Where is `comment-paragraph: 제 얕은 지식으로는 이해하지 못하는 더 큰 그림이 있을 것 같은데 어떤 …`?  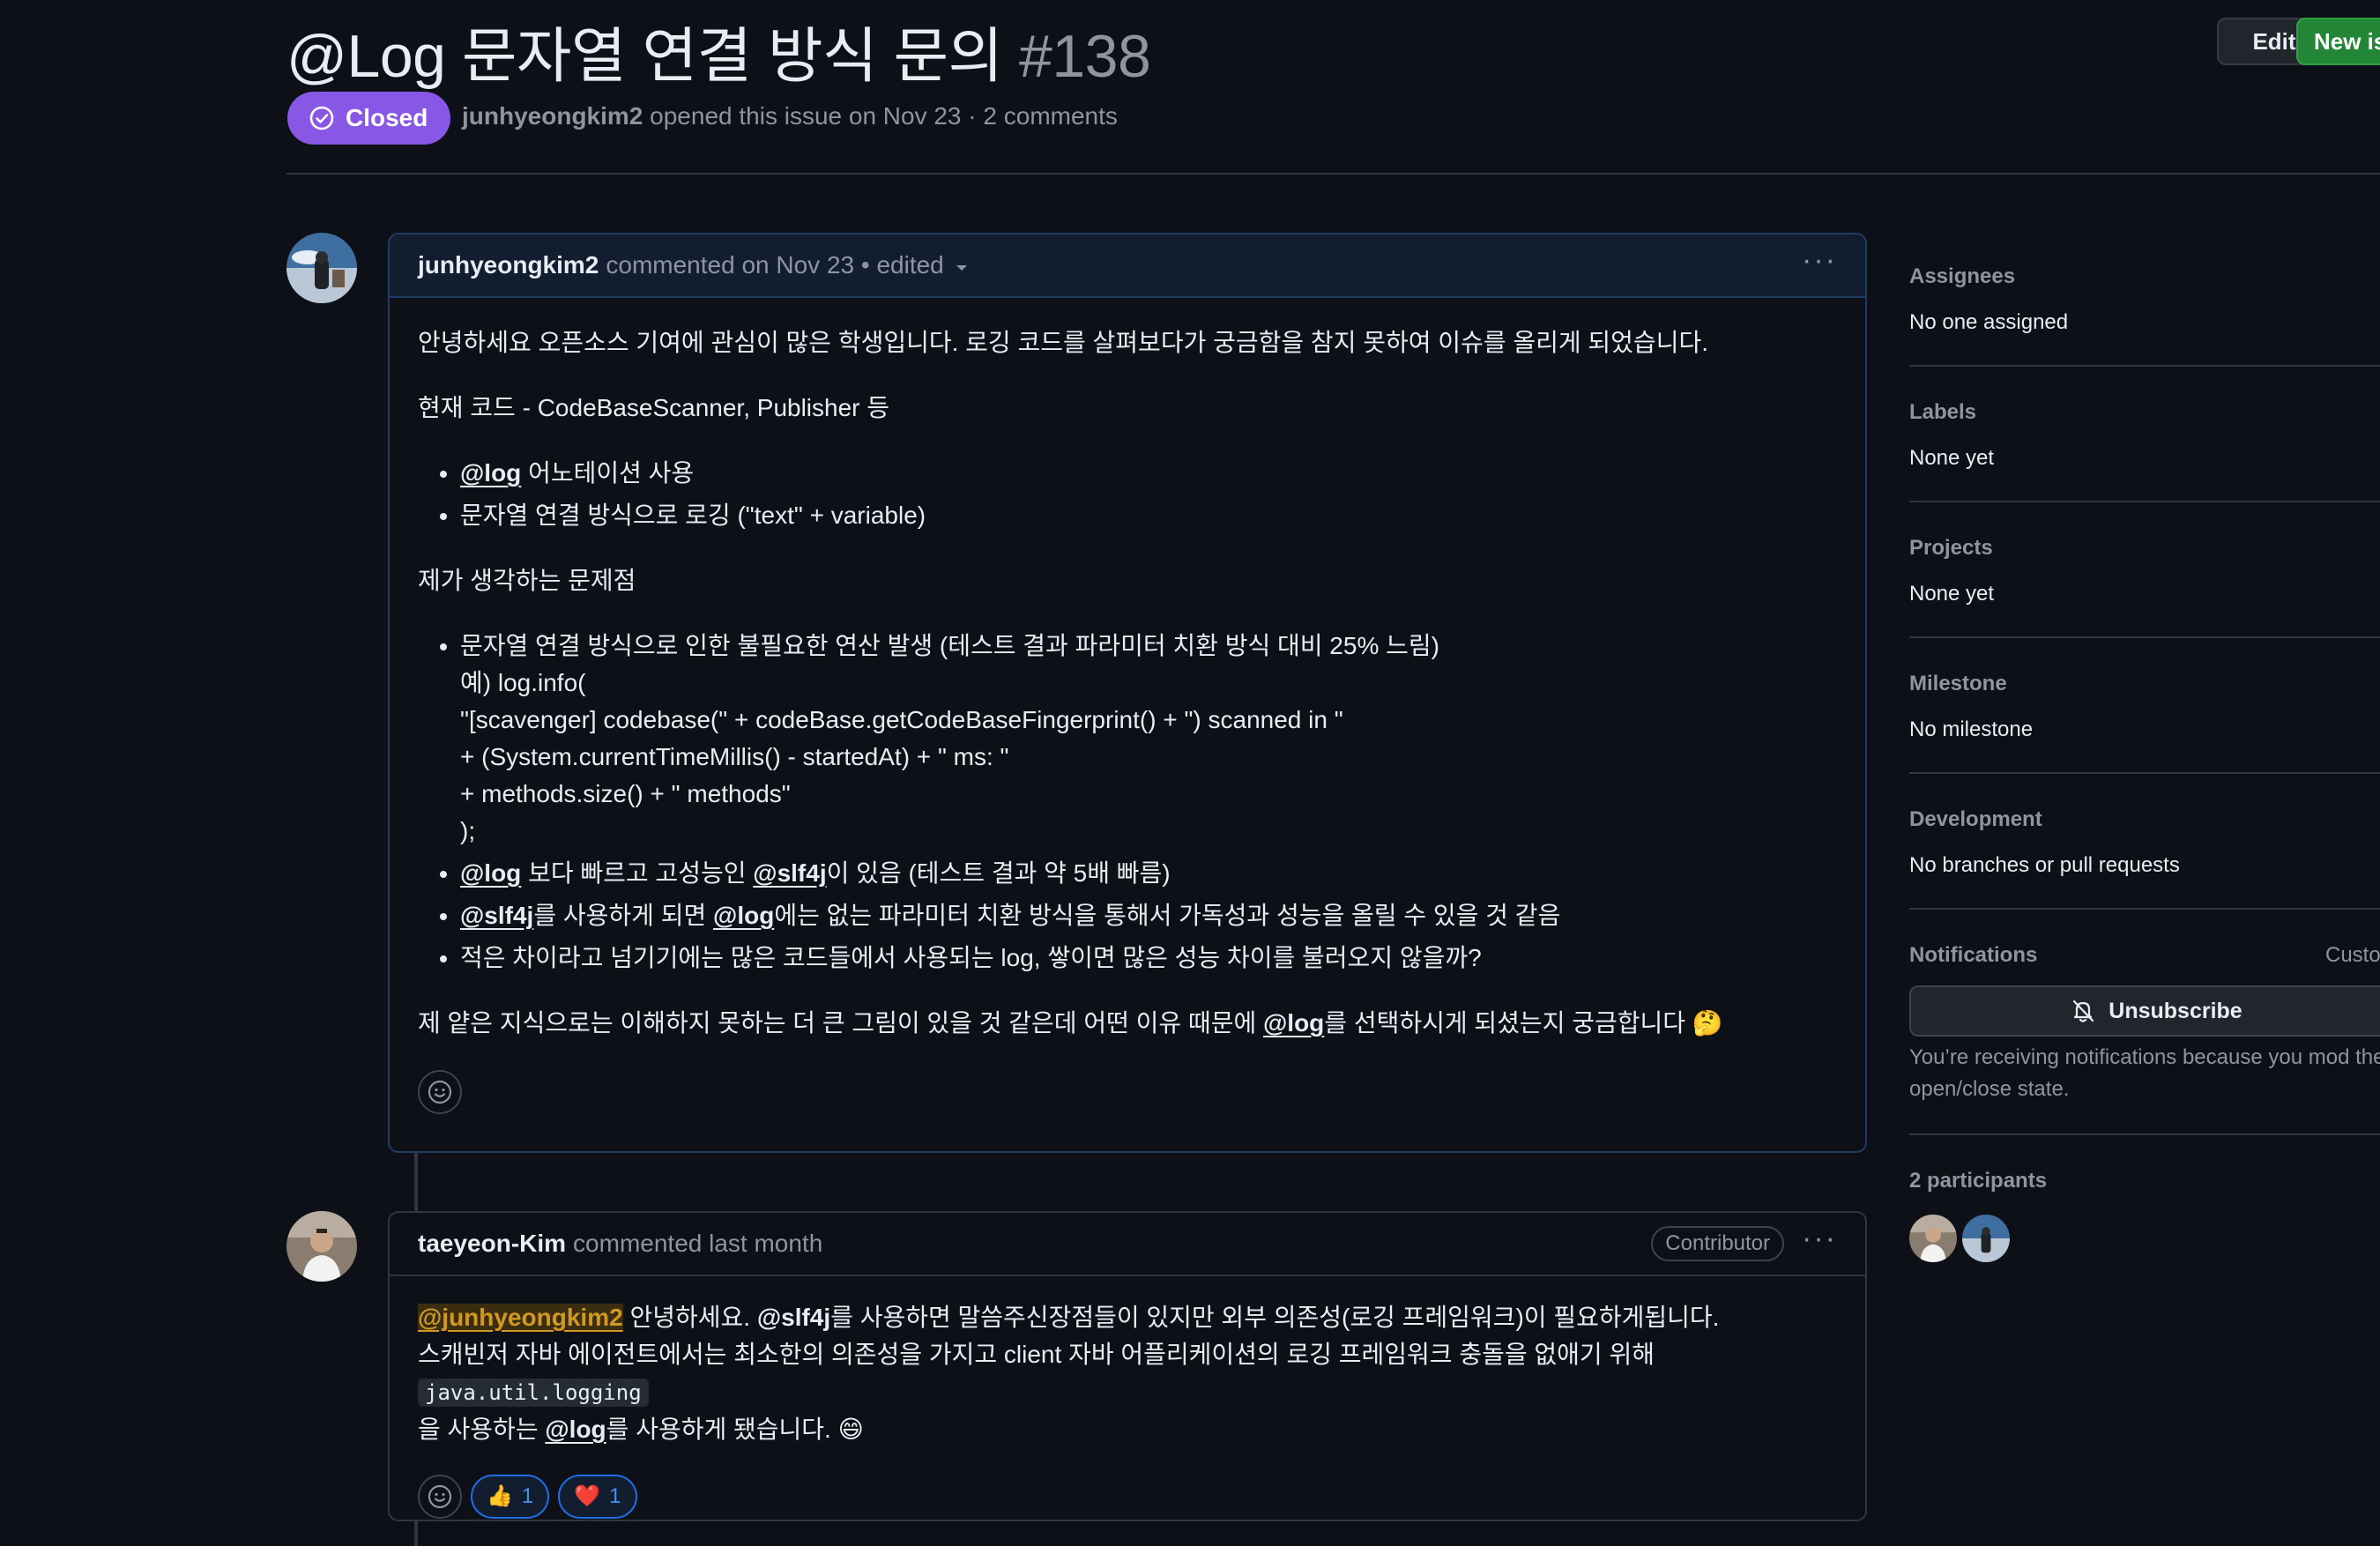 comment-paragraph: 제 얕은 지식으로는 이해하지 못하는 더 큰 그림이 있을 것 같은데 어떤 … is located at coordinates (1127, 1023).